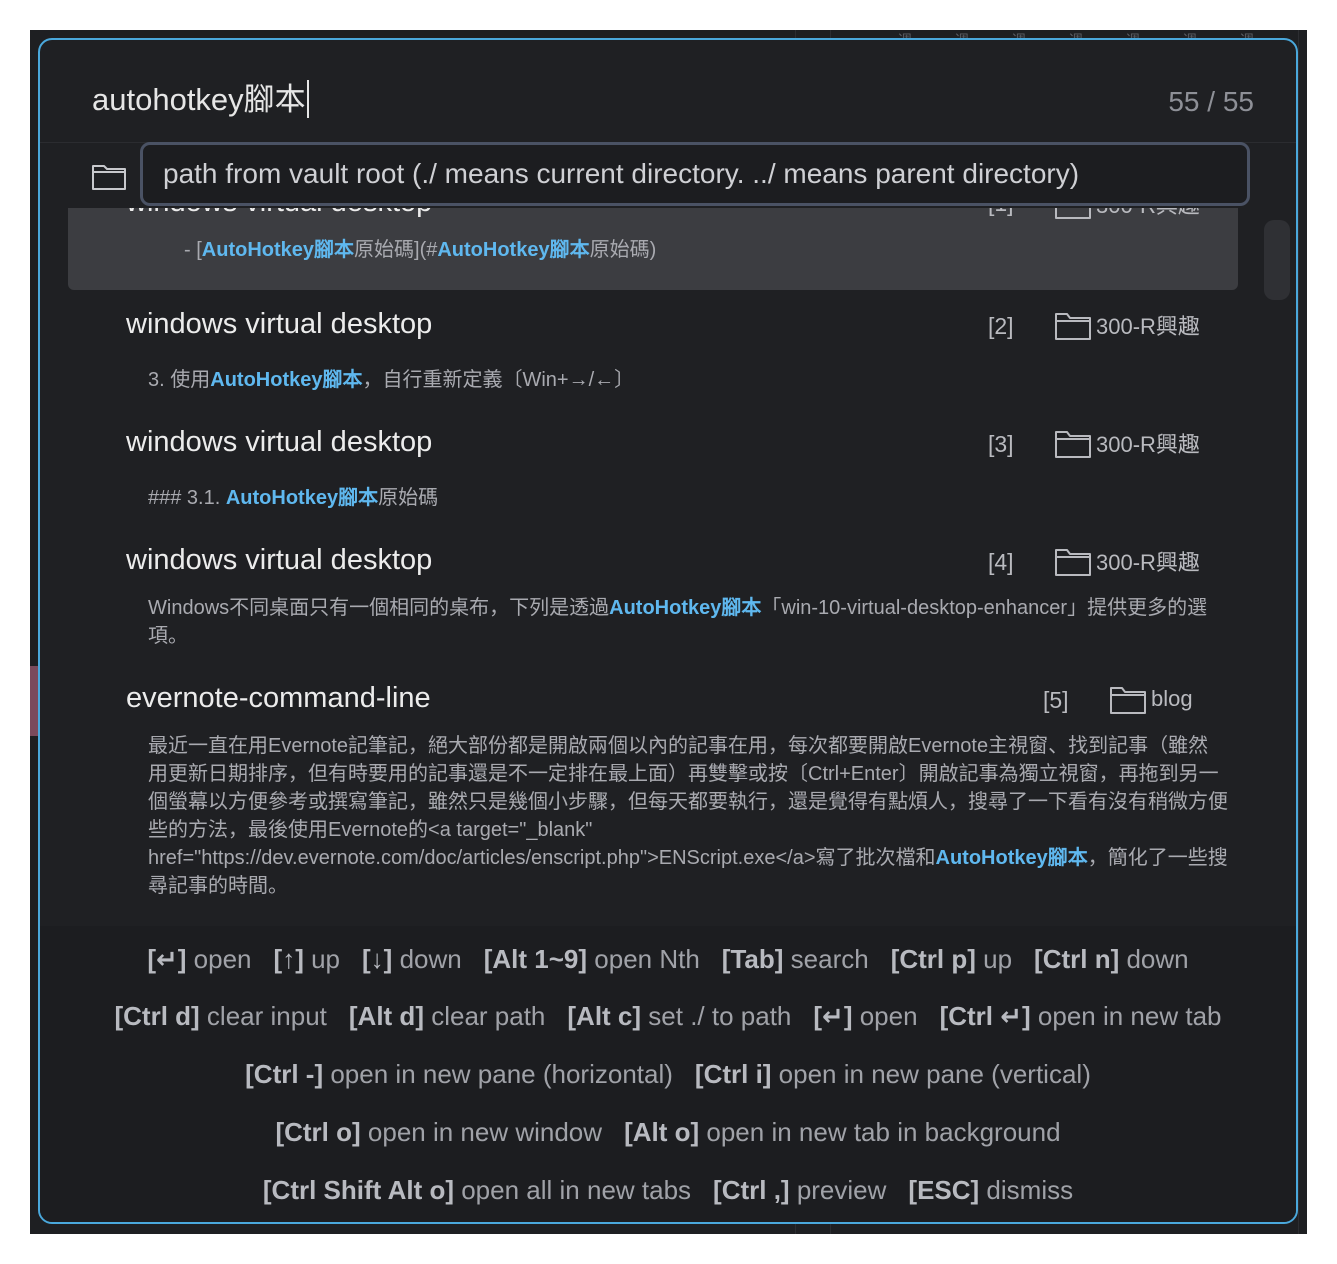 This screenshot has height=1264, width=1337. Describe the element at coordinates (284, 1074) in the screenshot. I see `hotkey-key: [Ctrl -]` at that location.